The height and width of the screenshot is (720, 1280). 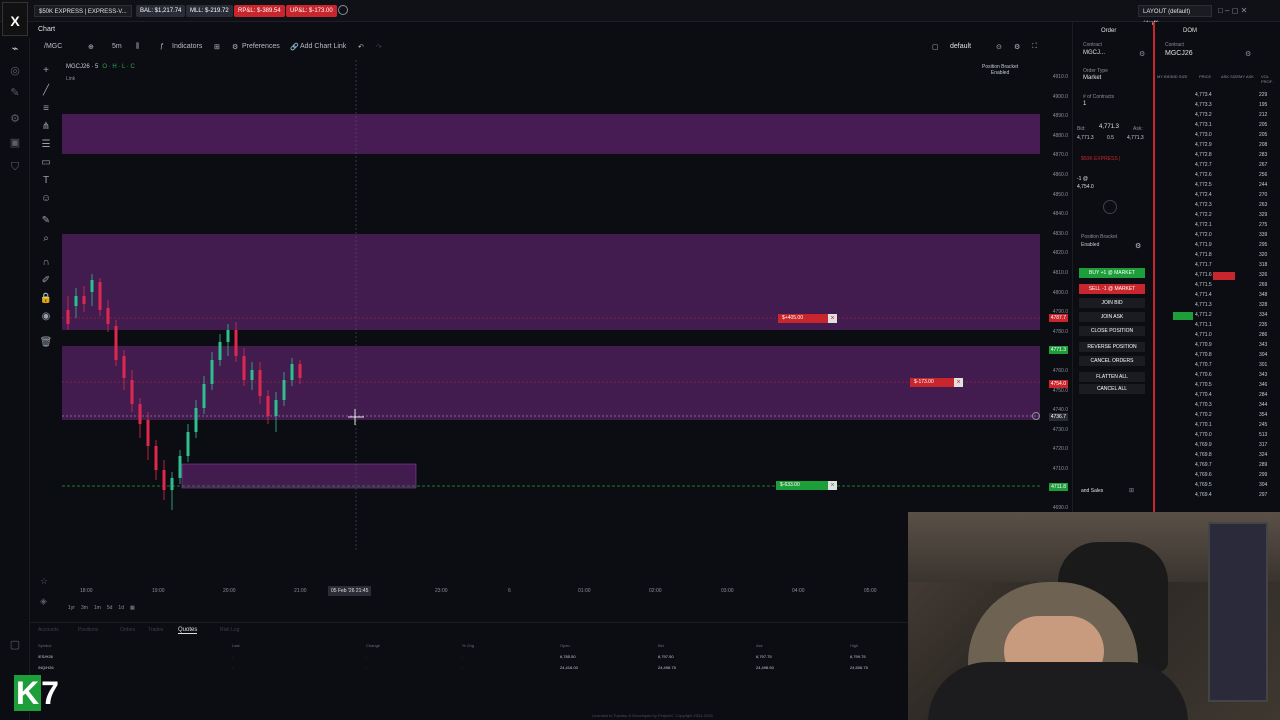 I want to click on join-ask-button: JOIN ASK, so click(x=1112, y=317).